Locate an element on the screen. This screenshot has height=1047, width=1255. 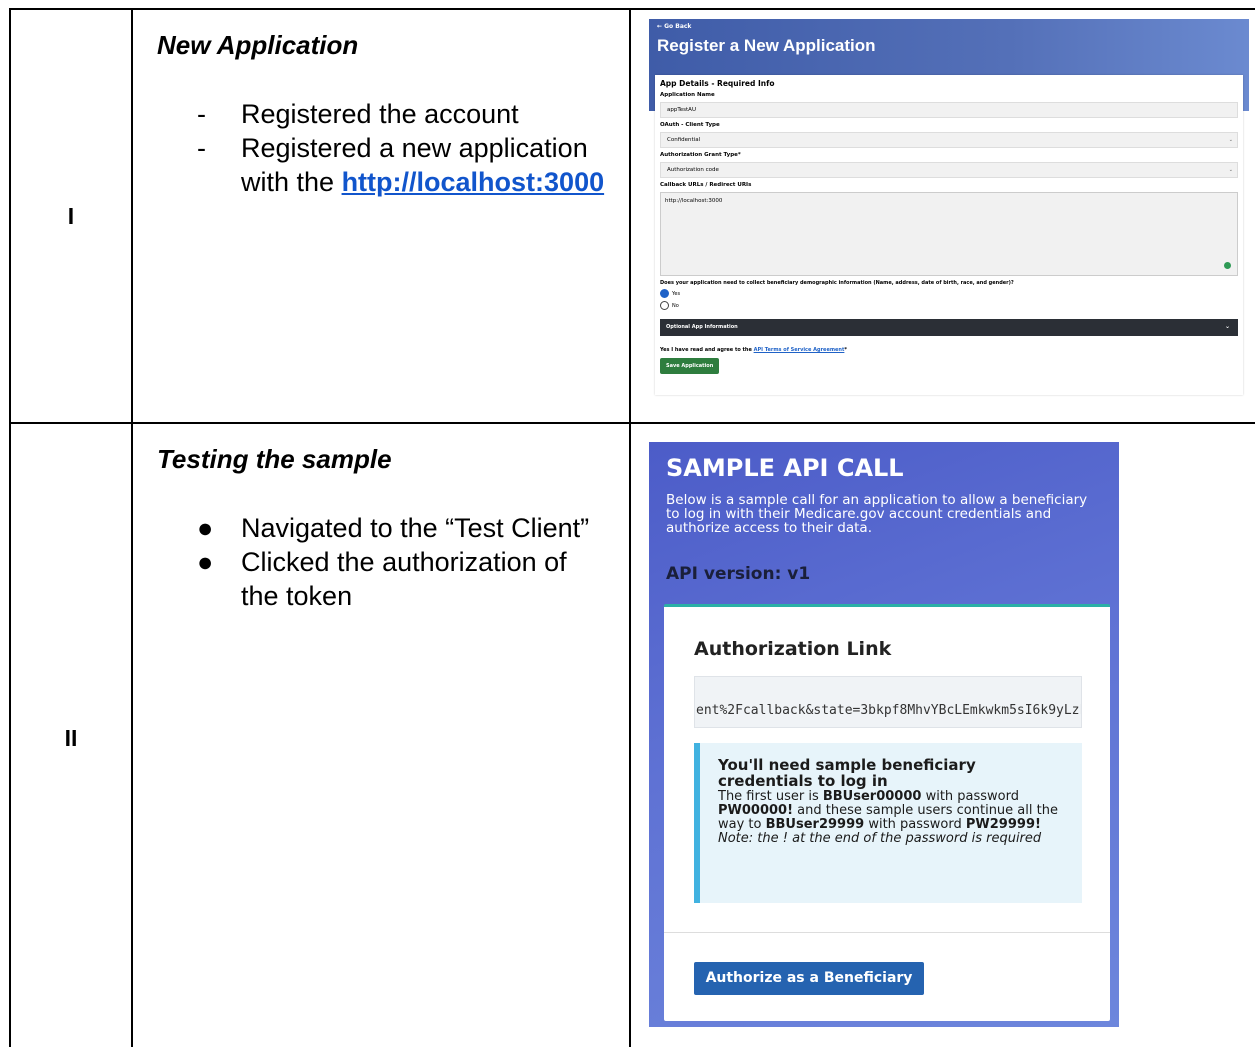
list-item: - Registered the account is located at coordinates (383, 114).